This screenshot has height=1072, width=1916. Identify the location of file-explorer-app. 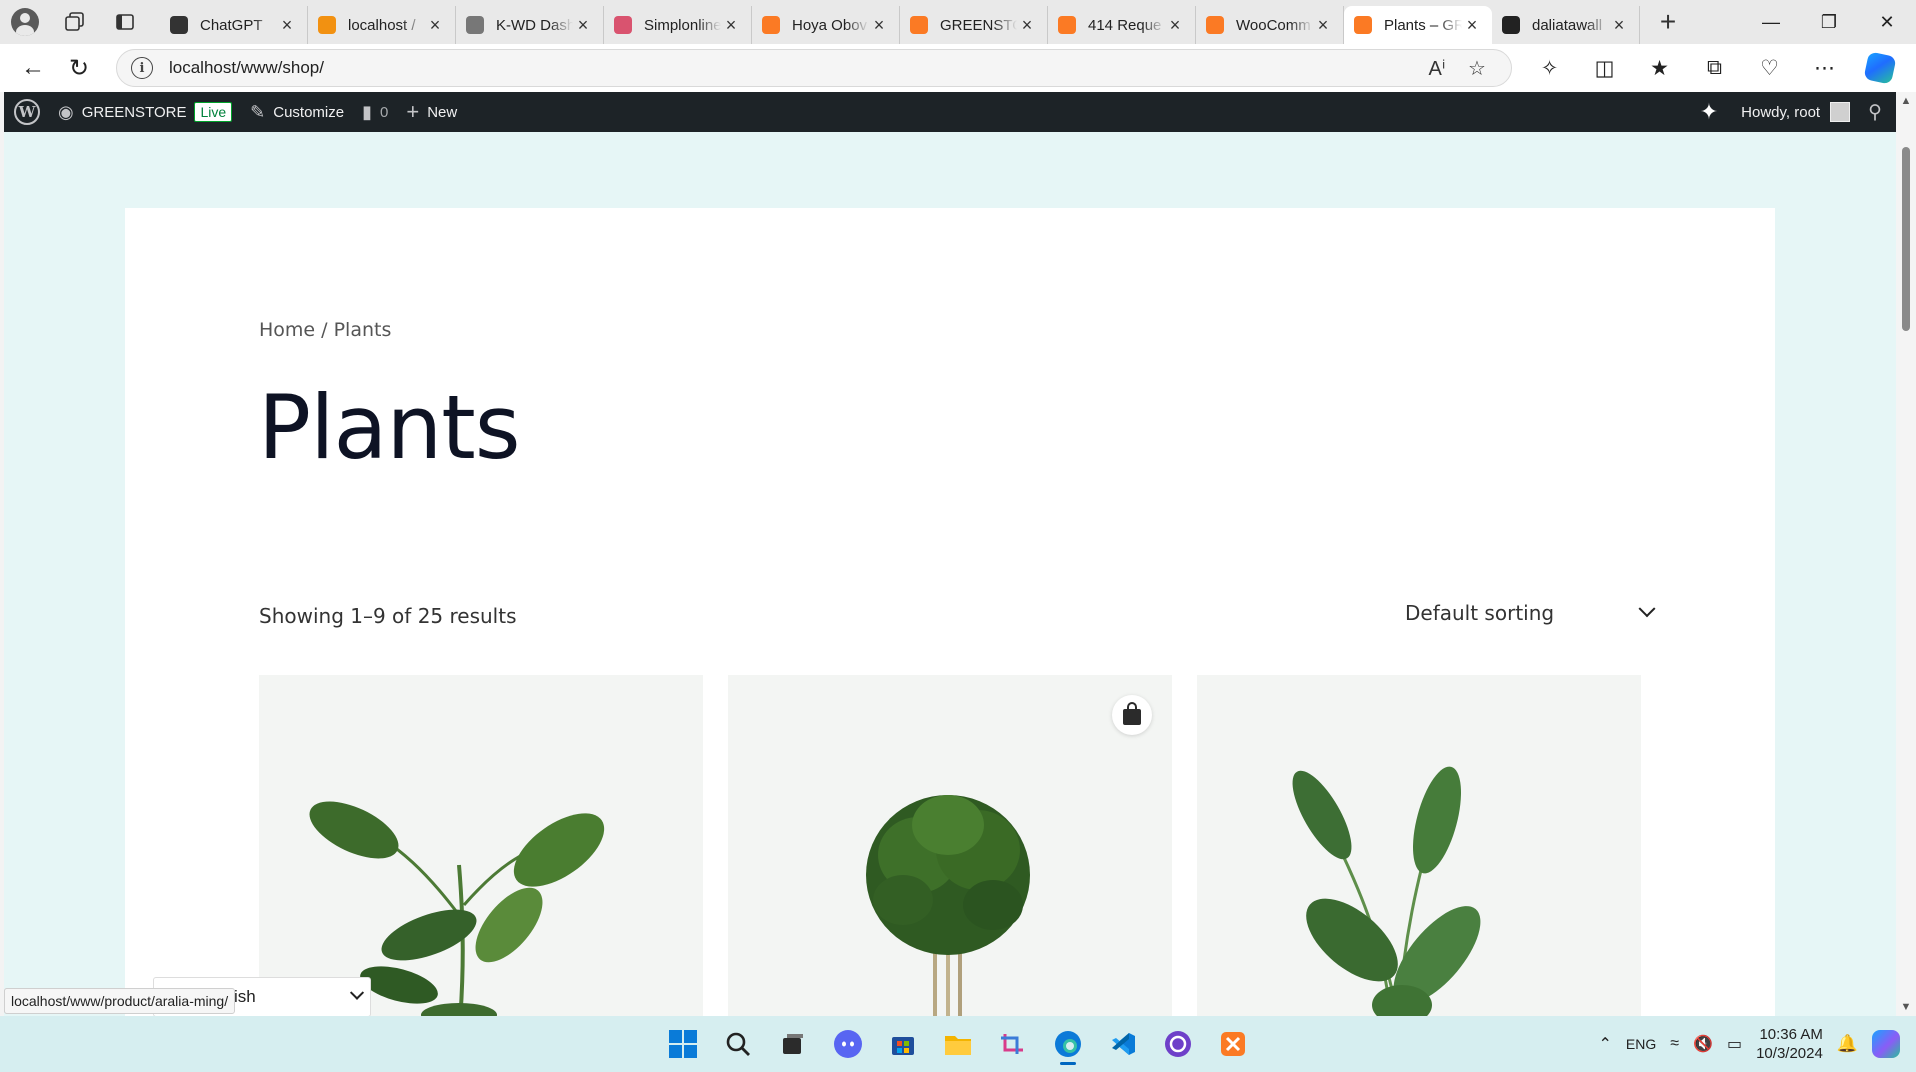
(958, 1044).